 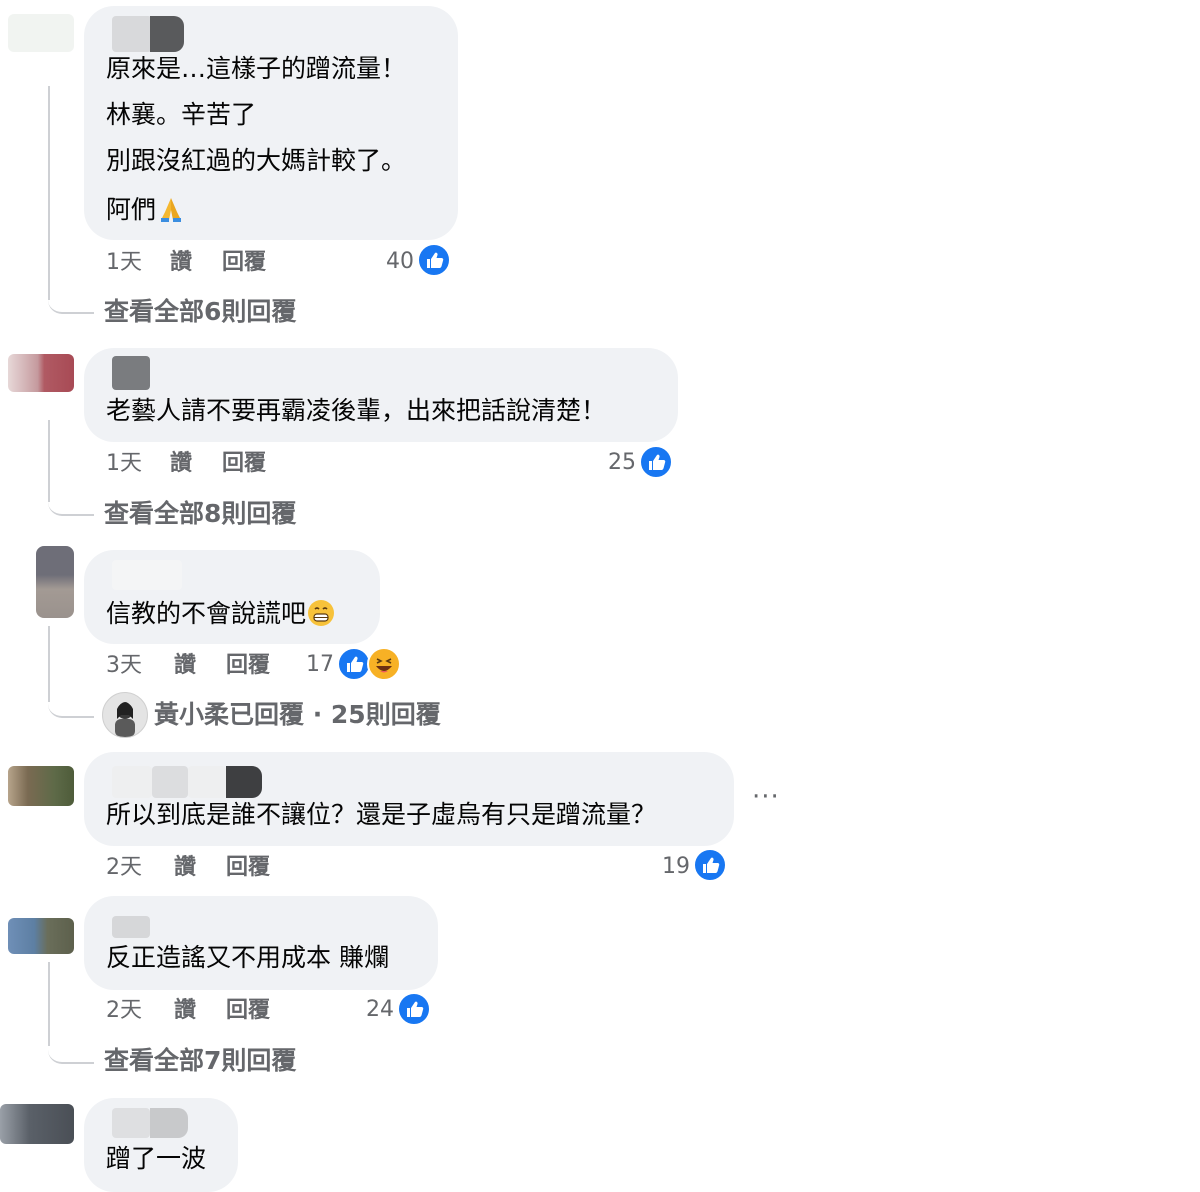 I want to click on comment-text: 林襄。辛苦了, so click(x=181, y=114).